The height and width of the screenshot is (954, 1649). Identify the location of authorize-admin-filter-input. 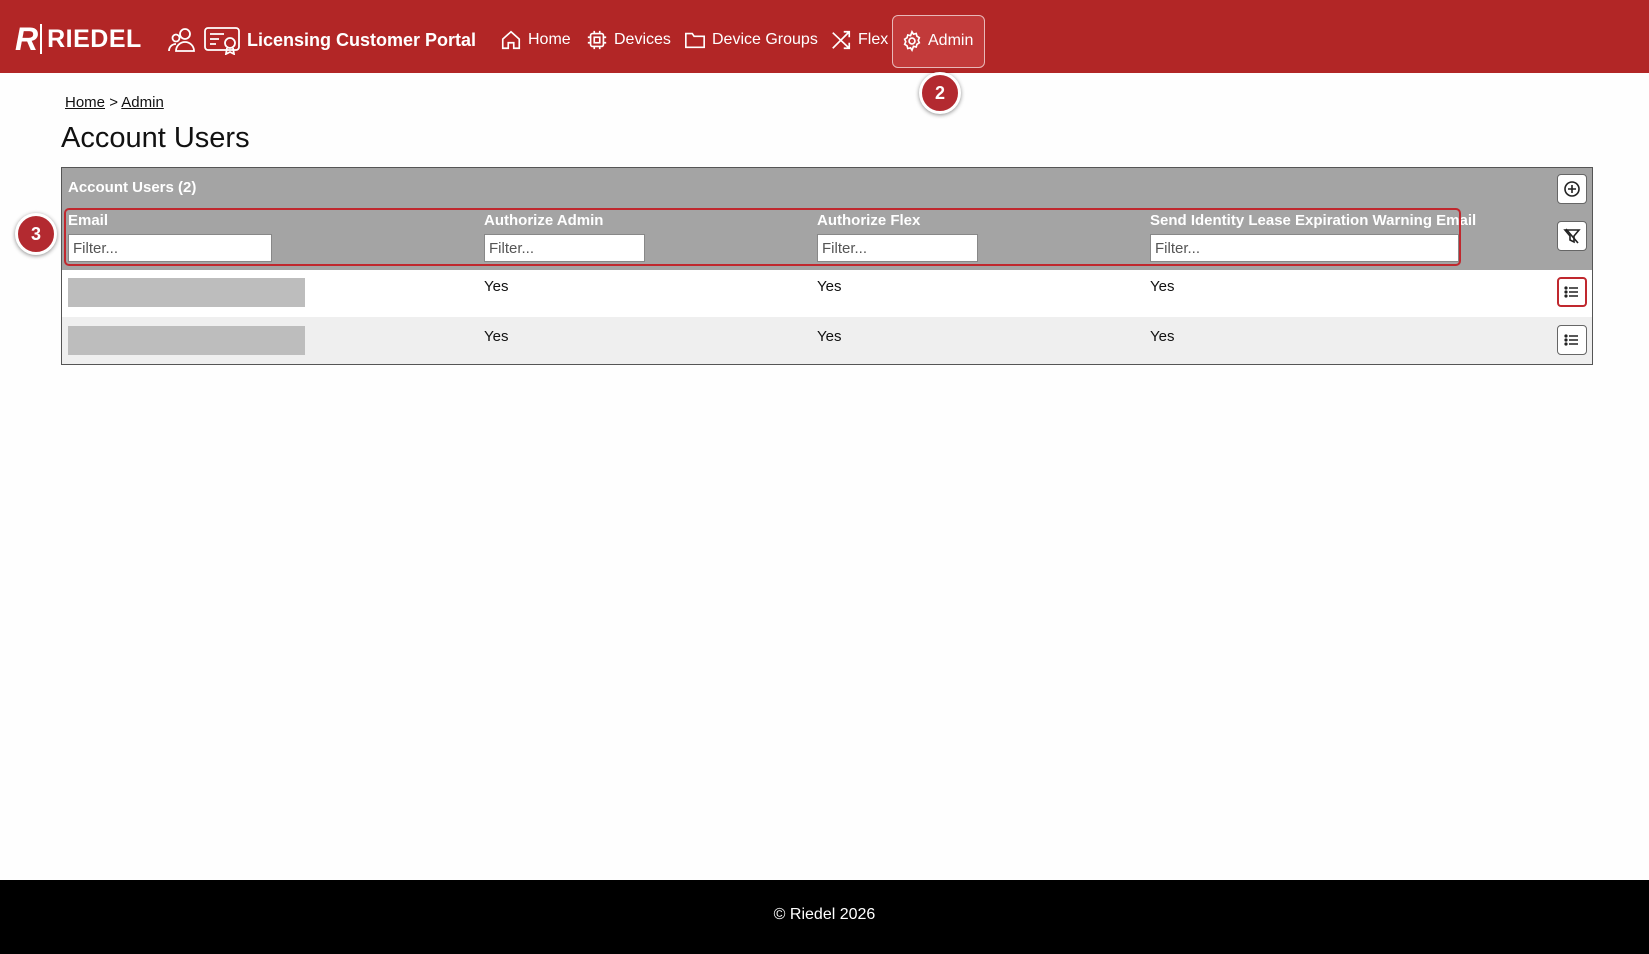
(564, 248).